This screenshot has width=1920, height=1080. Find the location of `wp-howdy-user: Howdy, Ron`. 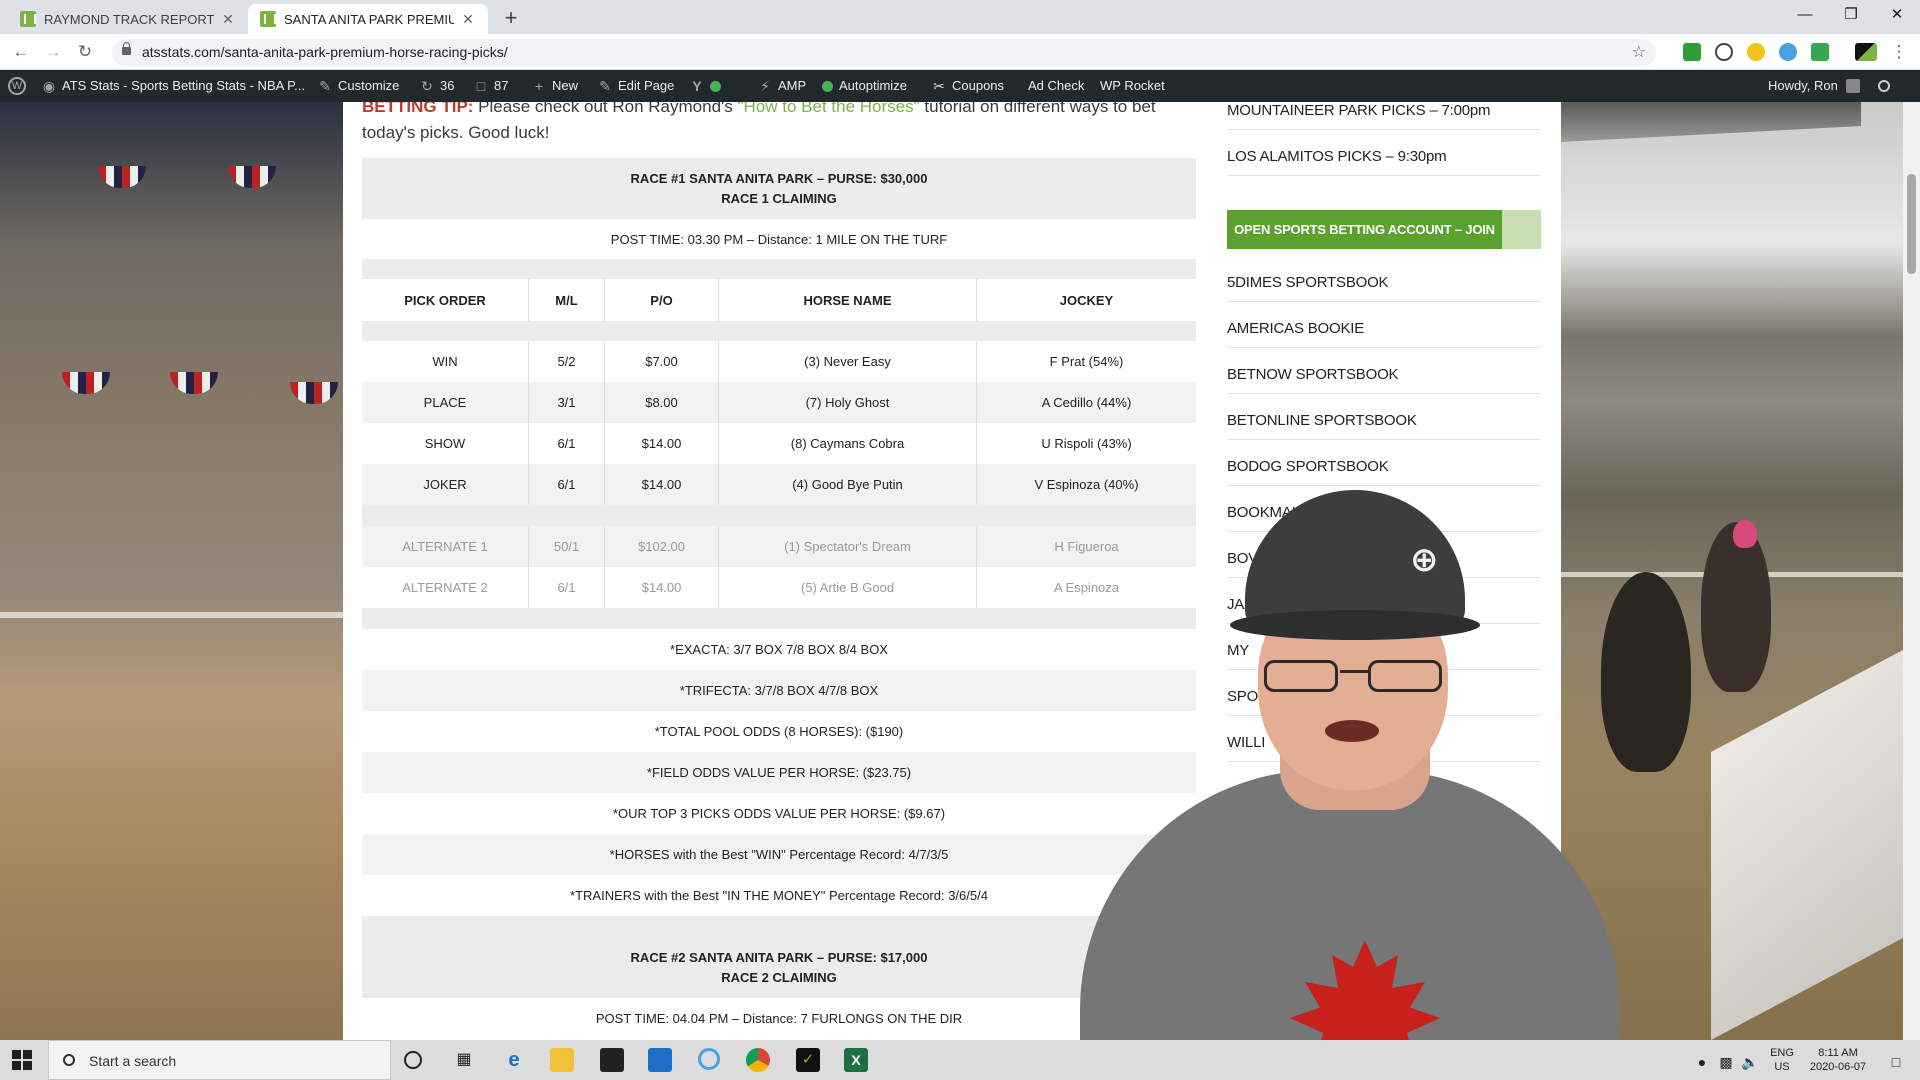

wp-howdy-user: Howdy, Ron is located at coordinates (1817, 86).